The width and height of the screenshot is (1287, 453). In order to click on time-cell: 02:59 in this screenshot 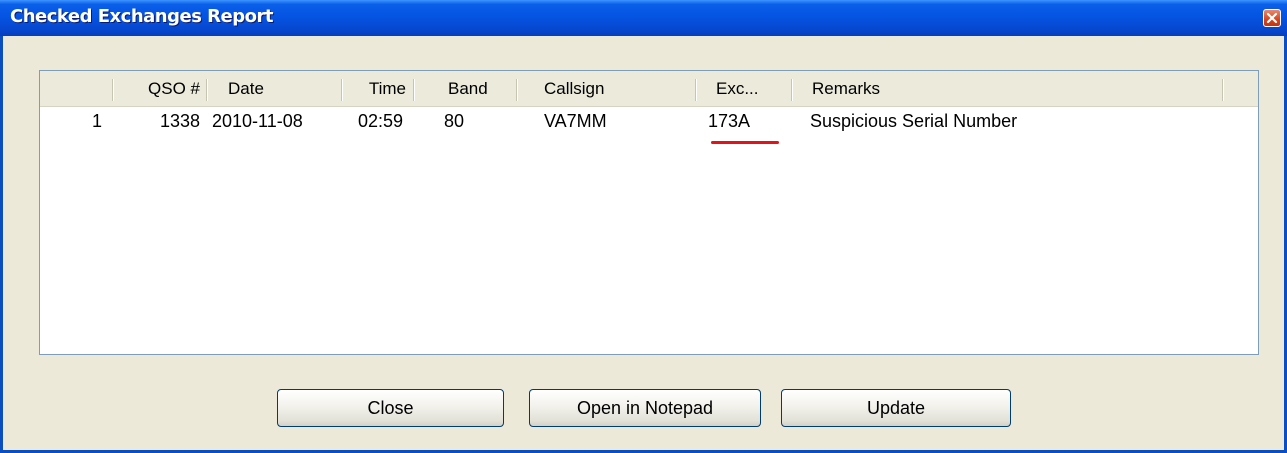, I will do `click(381, 121)`.